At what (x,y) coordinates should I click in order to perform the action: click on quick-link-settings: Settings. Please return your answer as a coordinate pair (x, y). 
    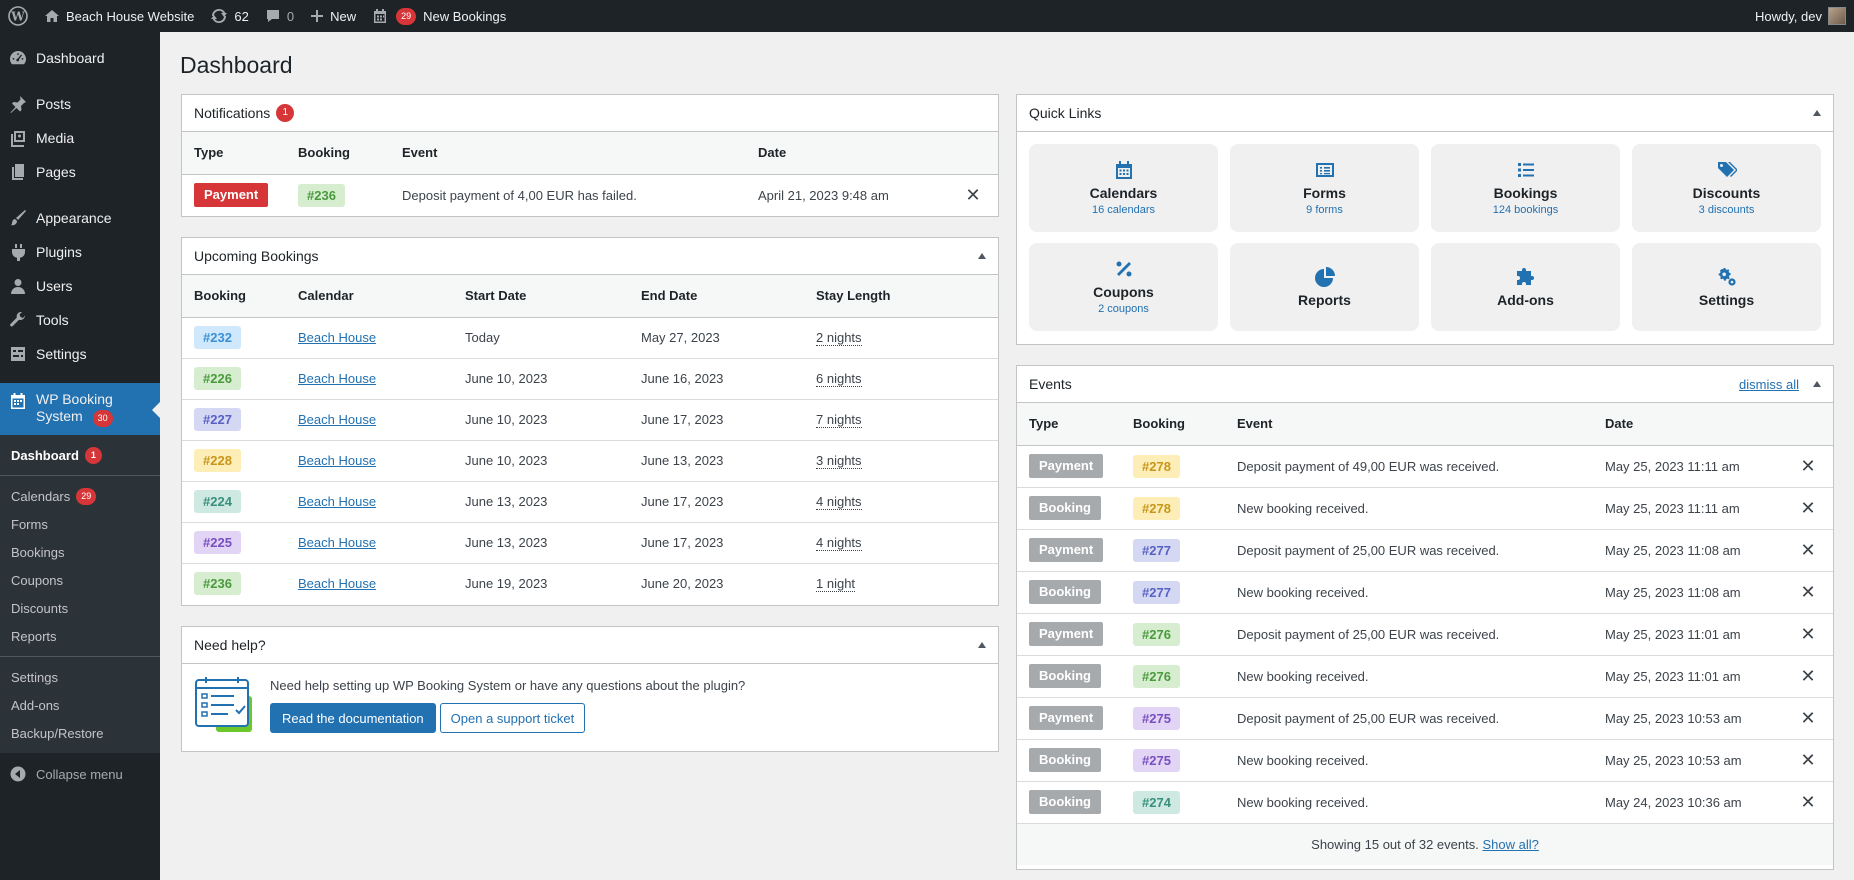
    Looking at the image, I should click on (1726, 287).